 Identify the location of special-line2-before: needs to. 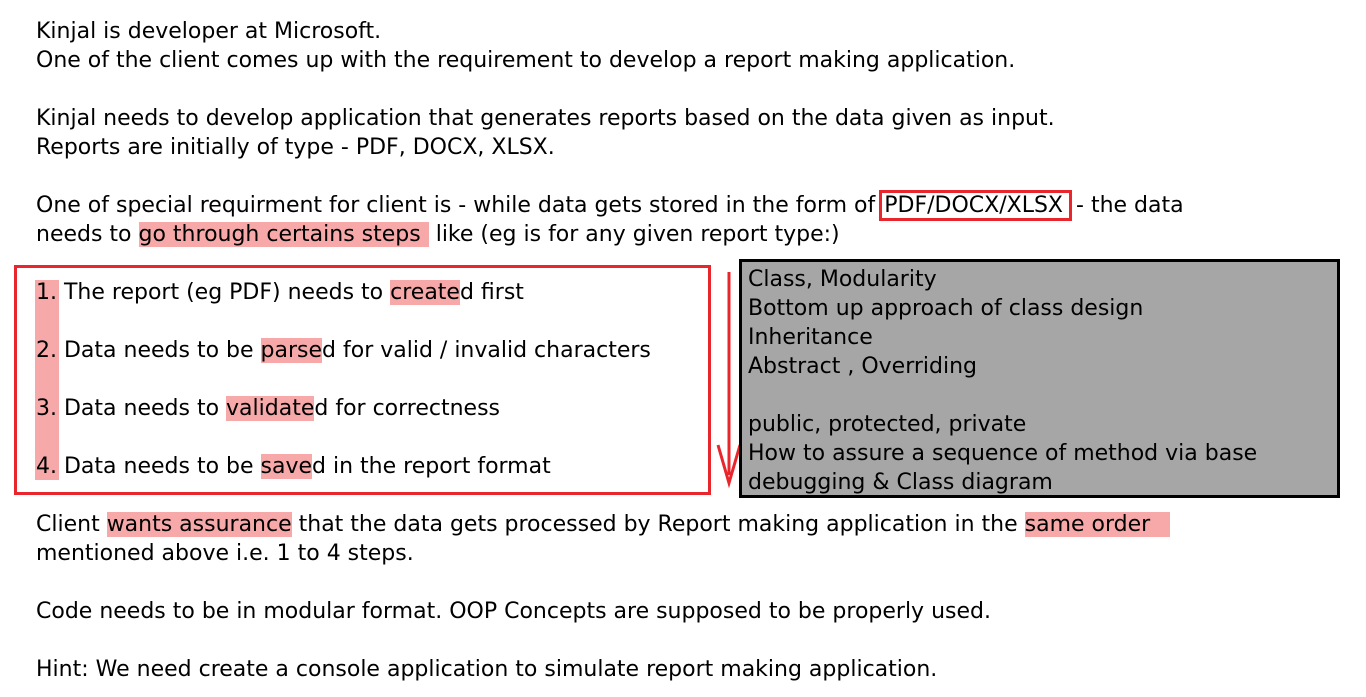
(87, 234).